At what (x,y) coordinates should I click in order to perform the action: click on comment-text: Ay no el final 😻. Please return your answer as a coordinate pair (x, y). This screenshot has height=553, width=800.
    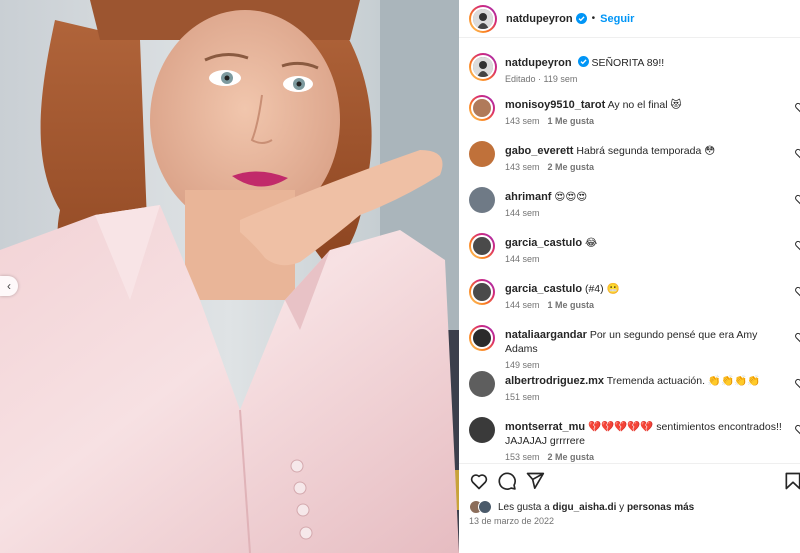
    Looking at the image, I should click on (644, 105).